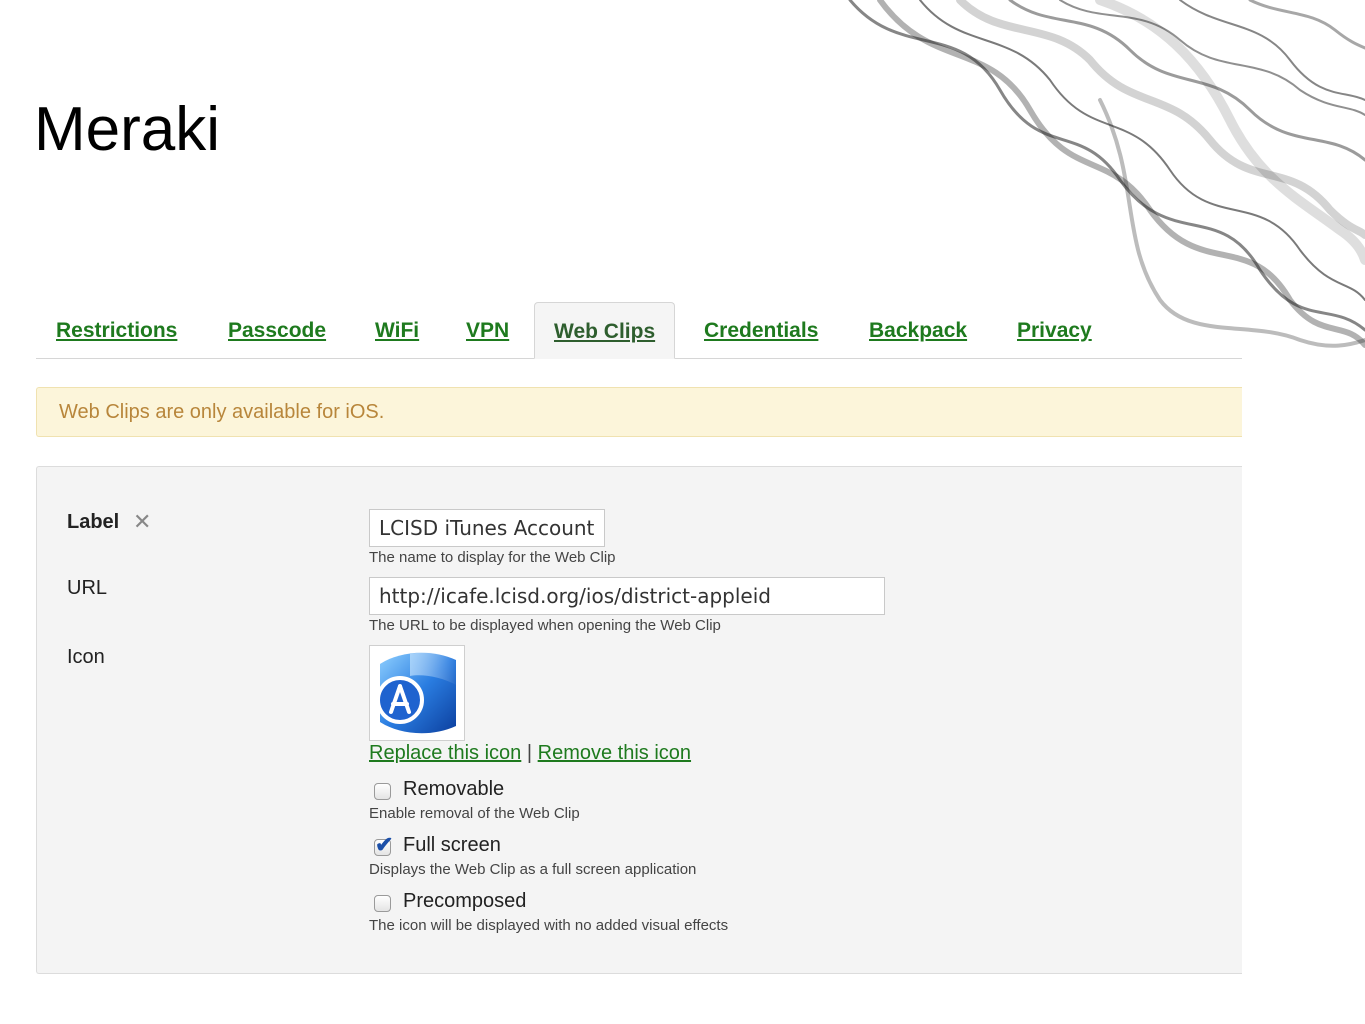 The height and width of the screenshot is (1024, 1365). I want to click on app-store-icon, so click(417, 693).